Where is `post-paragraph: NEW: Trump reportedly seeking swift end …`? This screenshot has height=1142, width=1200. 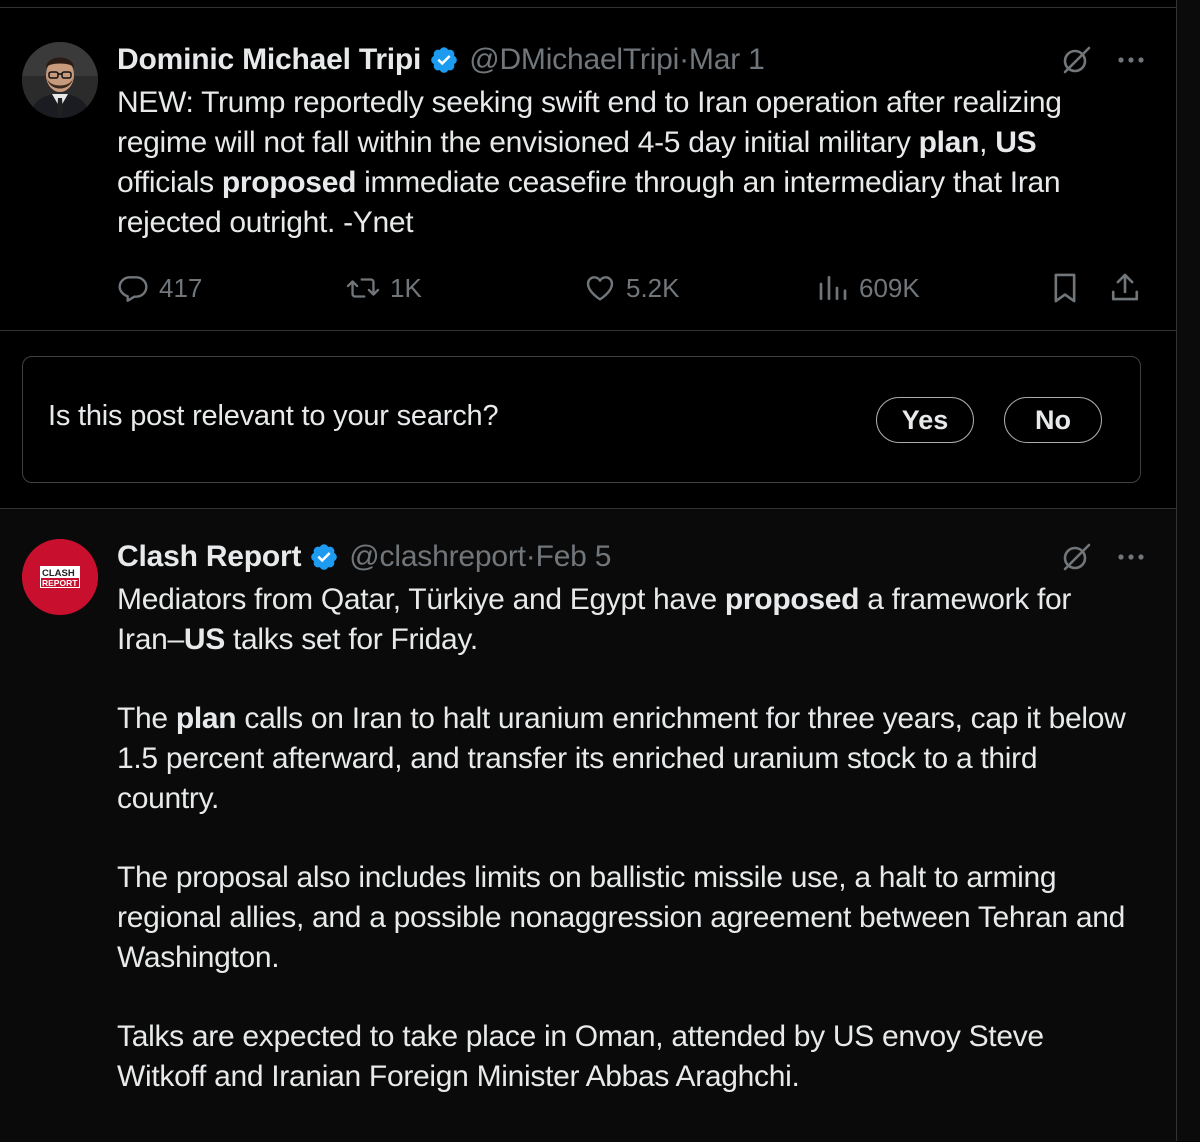
post-paragraph: NEW: Trump reportedly seeking swift end … is located at coordinates (622, 163).